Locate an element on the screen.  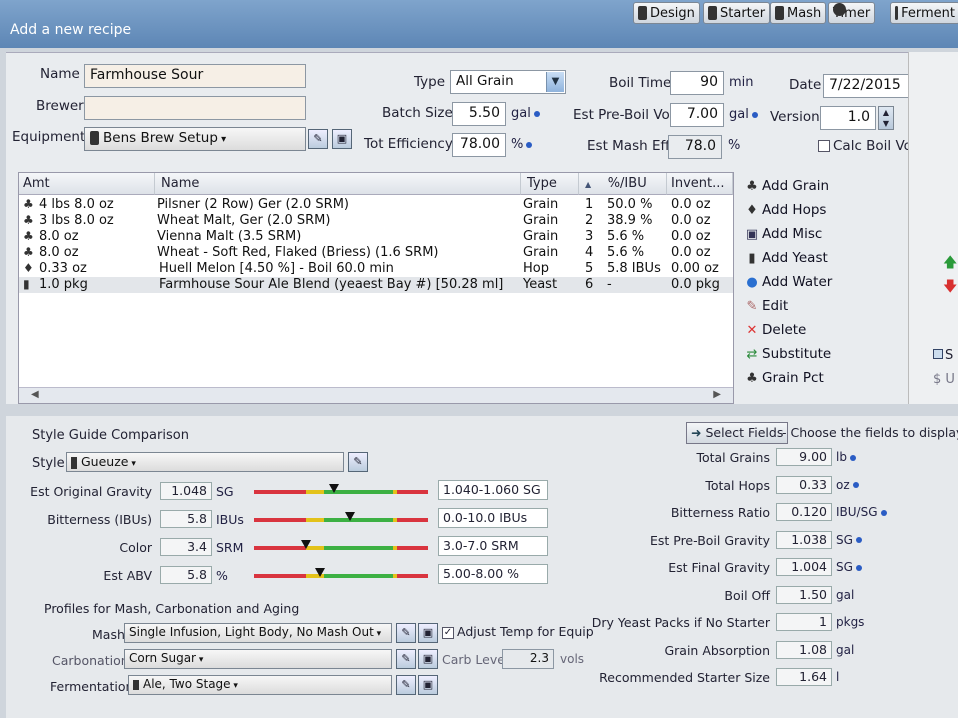
stat-value: 1.50 is located at coordinates (804, 594).